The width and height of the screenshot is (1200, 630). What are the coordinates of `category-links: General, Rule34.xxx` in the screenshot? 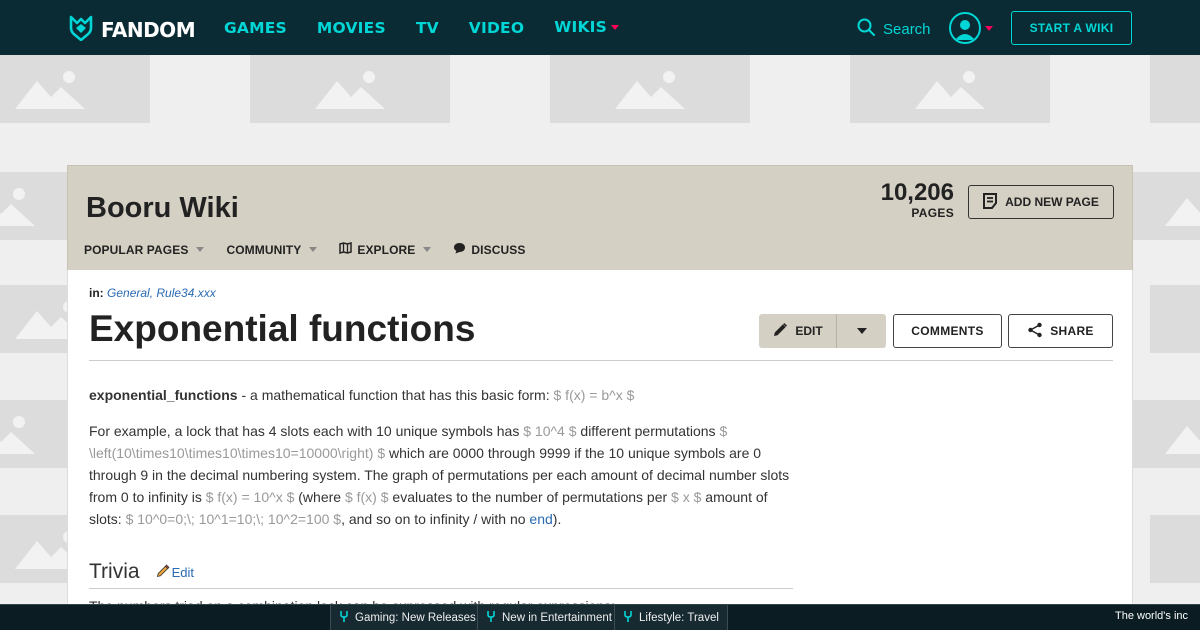 It's located at (161, 293).